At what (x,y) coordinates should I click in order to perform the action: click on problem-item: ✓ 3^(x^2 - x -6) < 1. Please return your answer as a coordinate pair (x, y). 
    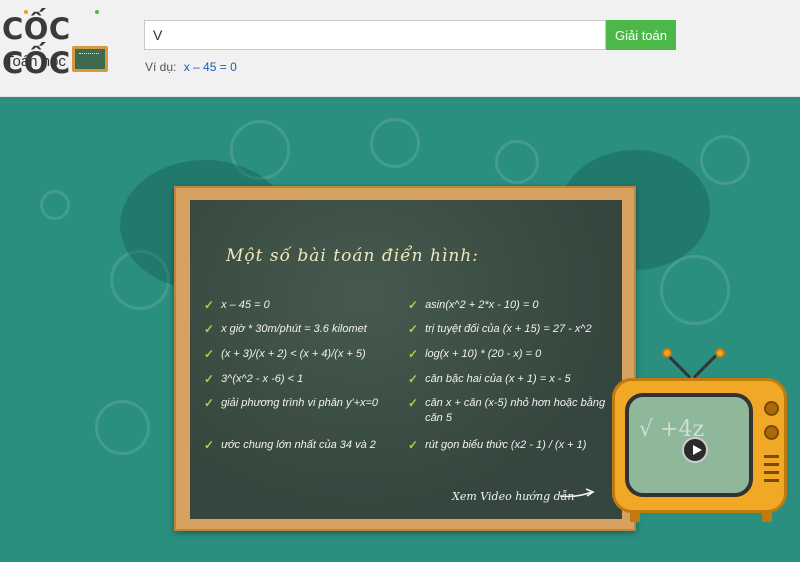
    Looking at the image, I should click on (299, 379).